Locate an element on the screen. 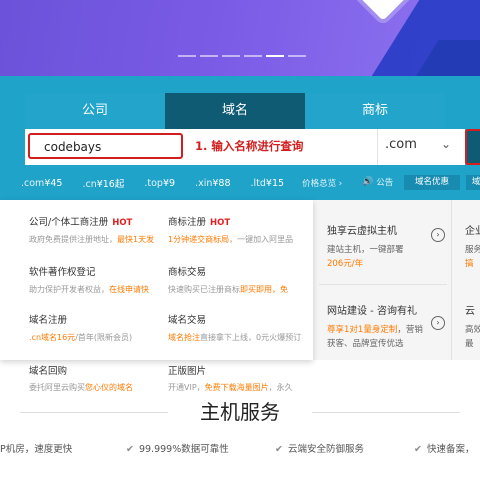  item-desc-highlight: 免费下载海量图片 is located at coordinates (236, 387).